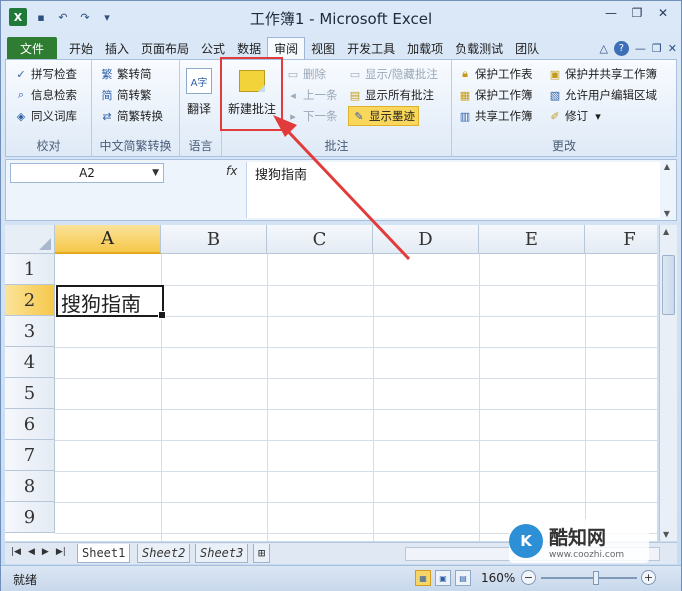 Image resolution: width=682 pixels, height=591 pixels. I want to click on insert-sheet-icon: ⊞, so click(262, 553).